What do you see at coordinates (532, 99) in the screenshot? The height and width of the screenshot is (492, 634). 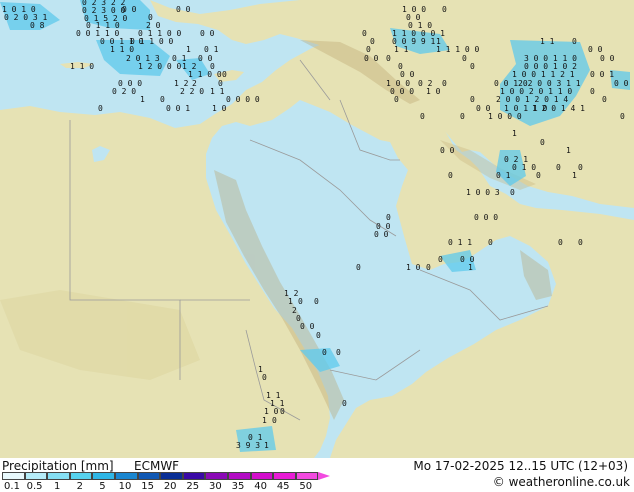 I see `precip-value-label: 2 0 0 1 2 0 1 4` at bounding box center [532, 99].